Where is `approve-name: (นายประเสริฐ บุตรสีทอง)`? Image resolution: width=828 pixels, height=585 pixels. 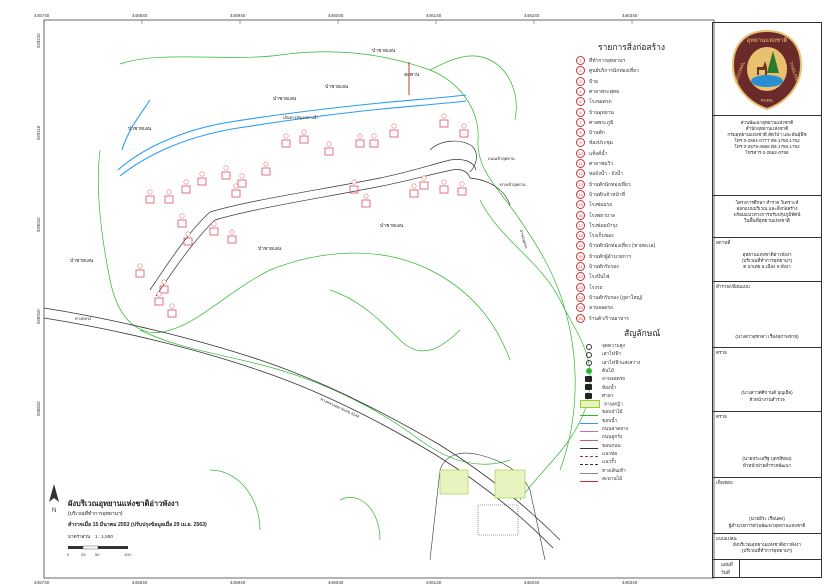 approve-name: (นายประเสริฐ บุตรสีทอง) is located at coordinates (767, 458).